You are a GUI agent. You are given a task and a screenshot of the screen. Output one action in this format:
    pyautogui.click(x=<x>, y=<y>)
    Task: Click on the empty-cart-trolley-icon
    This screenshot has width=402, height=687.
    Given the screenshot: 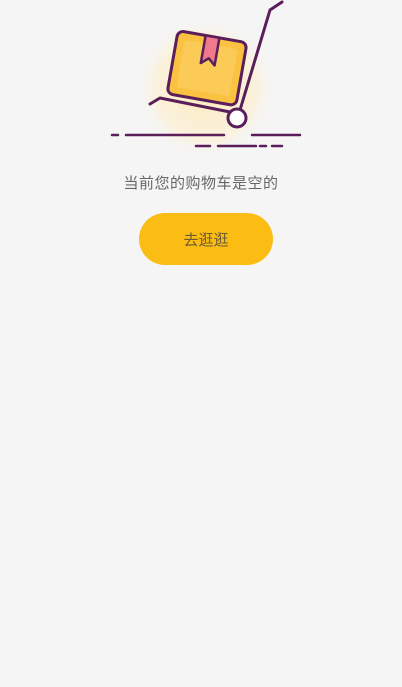 What is the action you would take?
    pyautogui.click(x=206, y=80)
    